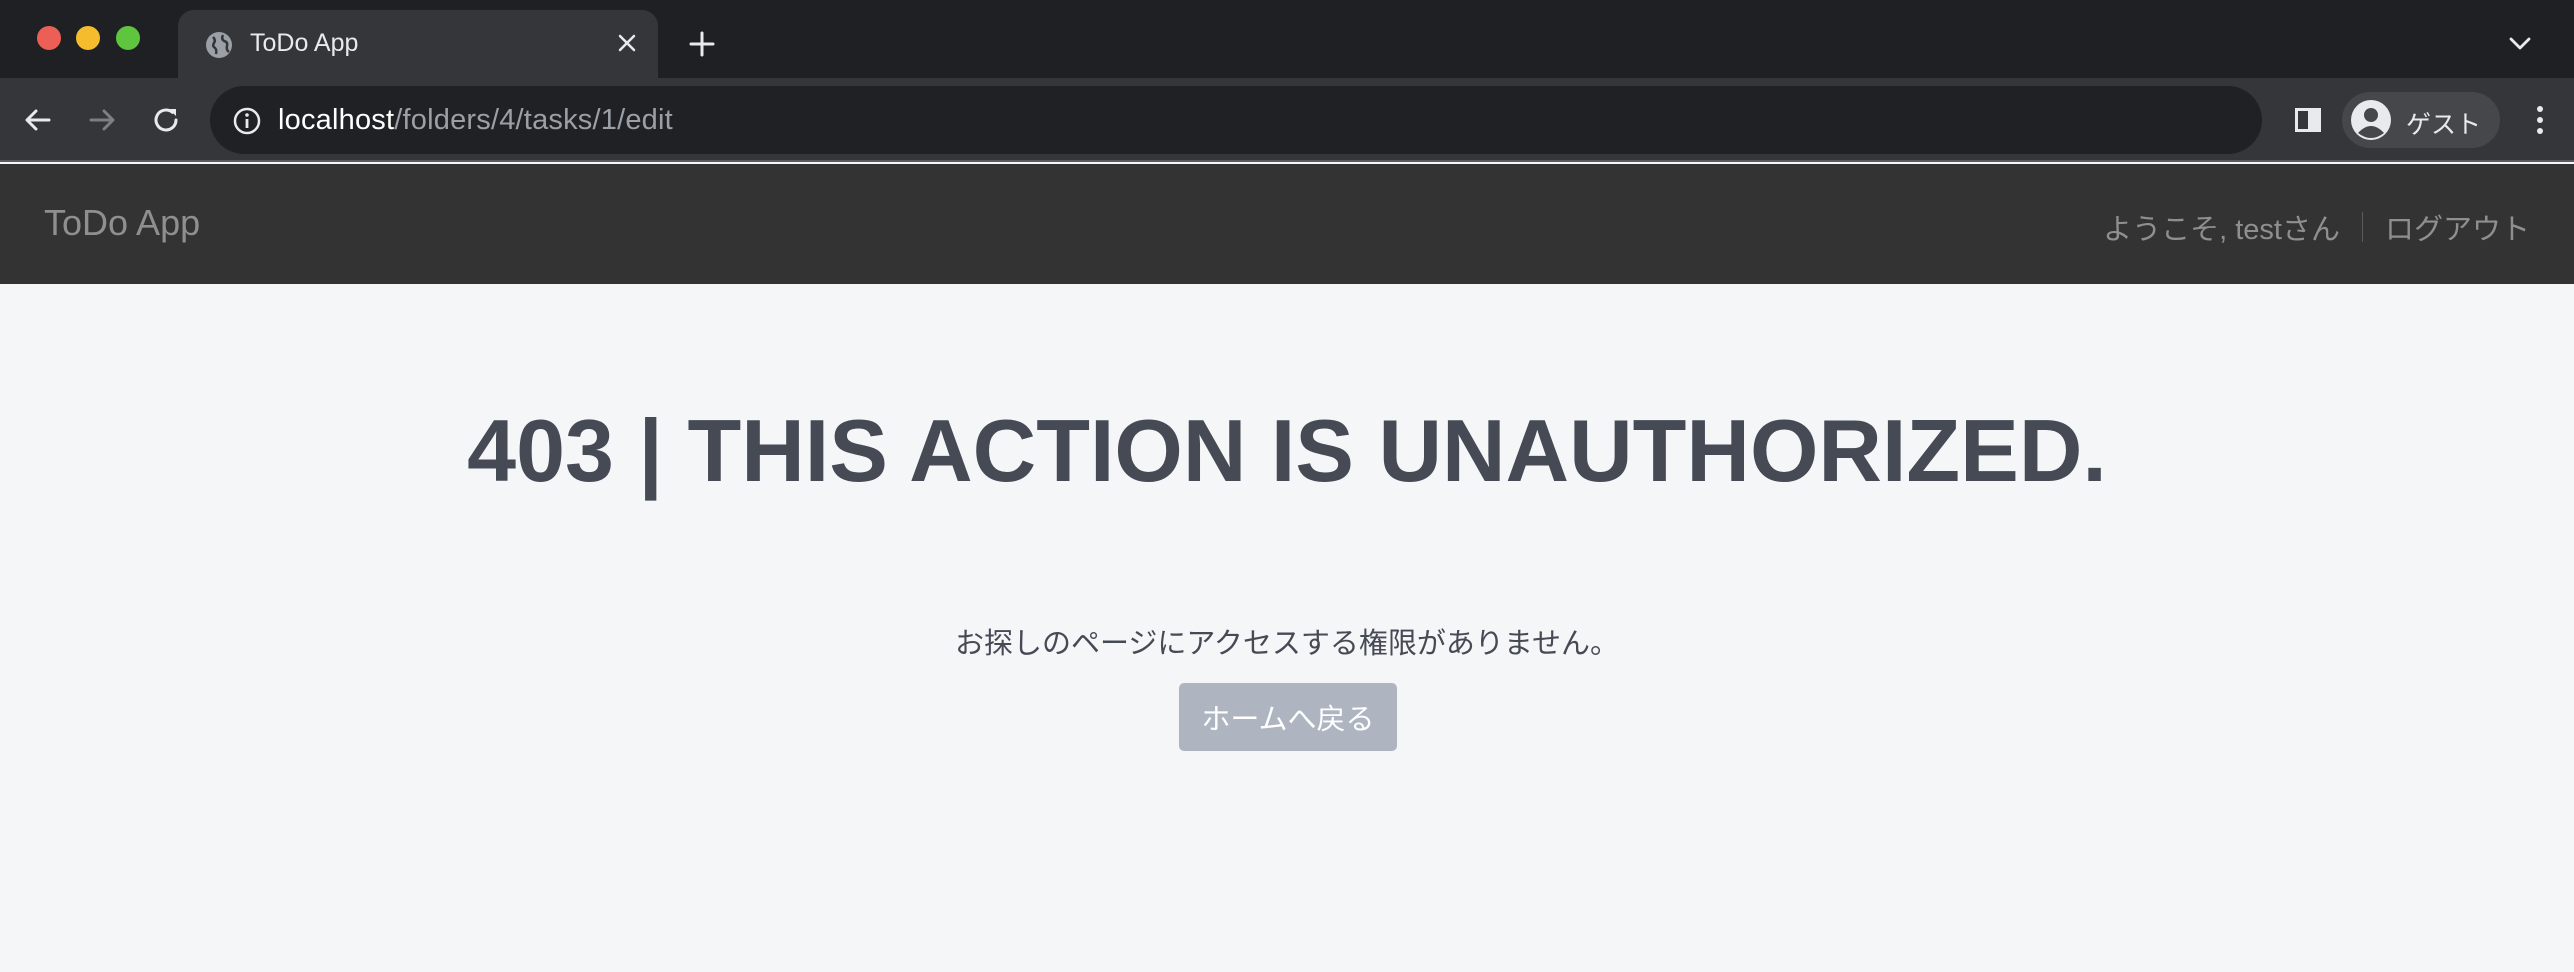 This screenshot has width=2574, height=972. Describe the element at coordinates (2444, 125) in the screenshot. I see `profile-label: ゲスト` at that location.